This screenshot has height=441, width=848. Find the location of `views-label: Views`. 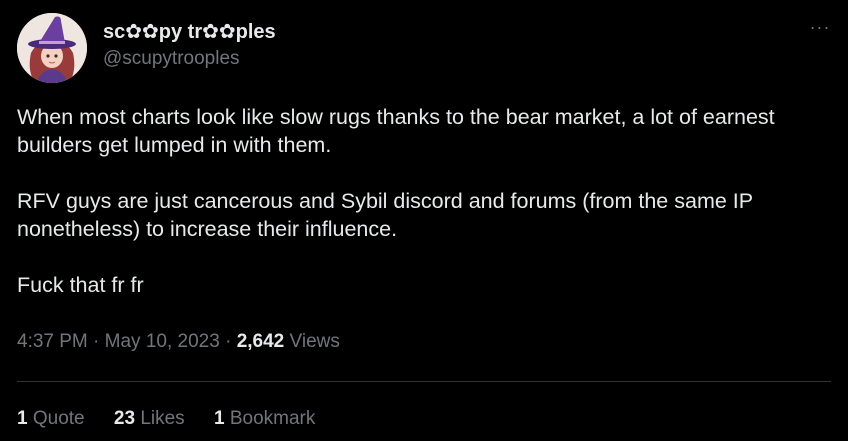

views-label: Views is located at coordinates (314, 341).